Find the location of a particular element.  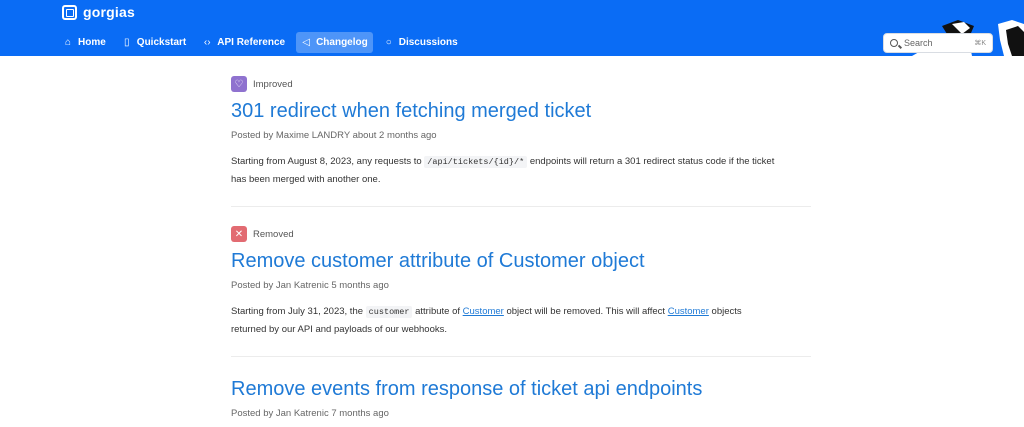

body-text: object will be removed. This will affect is located at coordinates (586, 311).